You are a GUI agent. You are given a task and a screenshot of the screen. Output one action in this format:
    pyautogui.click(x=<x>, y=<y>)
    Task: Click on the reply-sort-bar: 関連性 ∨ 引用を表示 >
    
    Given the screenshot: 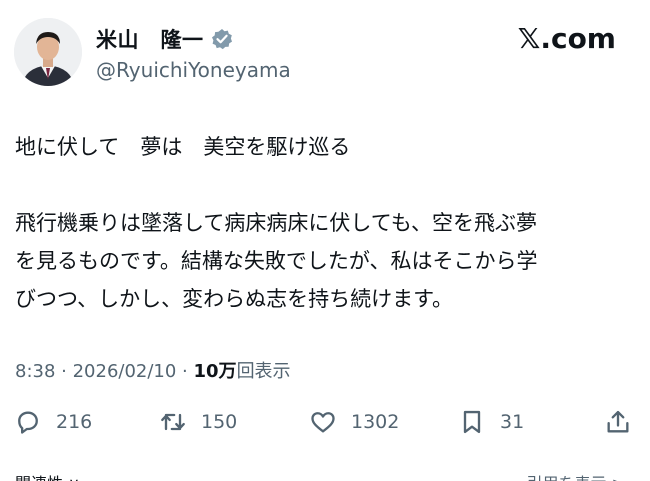 What is the action you would take?
    pyautogui.click(x=325, y=475)
    